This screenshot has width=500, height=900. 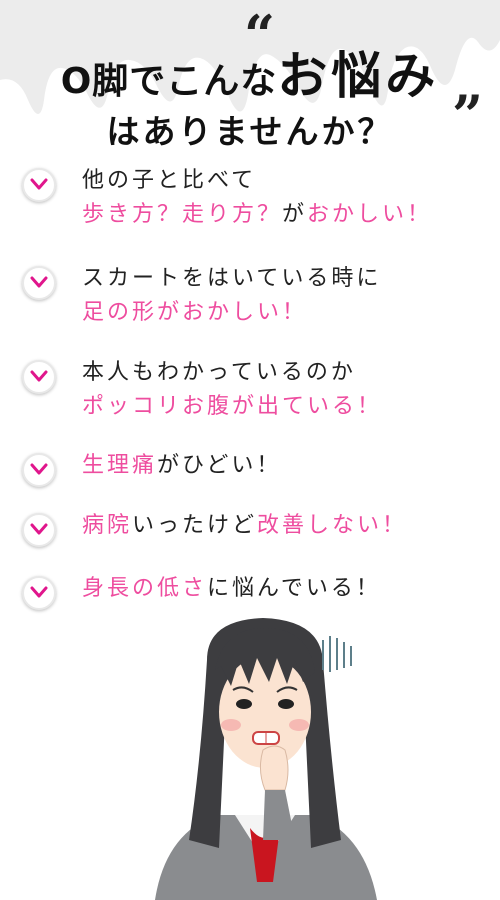 What do you see at coordinates (195, 525) in the screenshot?
I see `concern-text-segment: いったけど` at bounding box center [195, 525].